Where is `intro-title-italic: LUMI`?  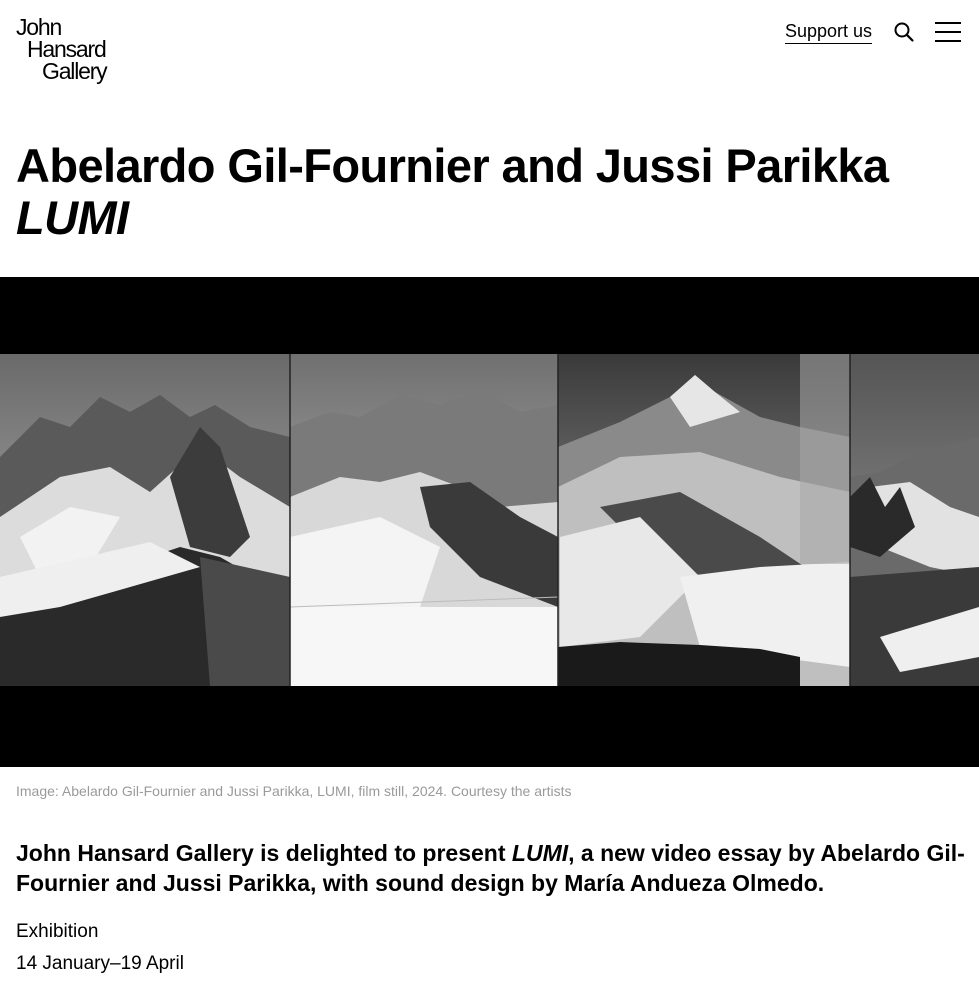 intro-title-italic: LUMI is located at coordinates (540, 853).